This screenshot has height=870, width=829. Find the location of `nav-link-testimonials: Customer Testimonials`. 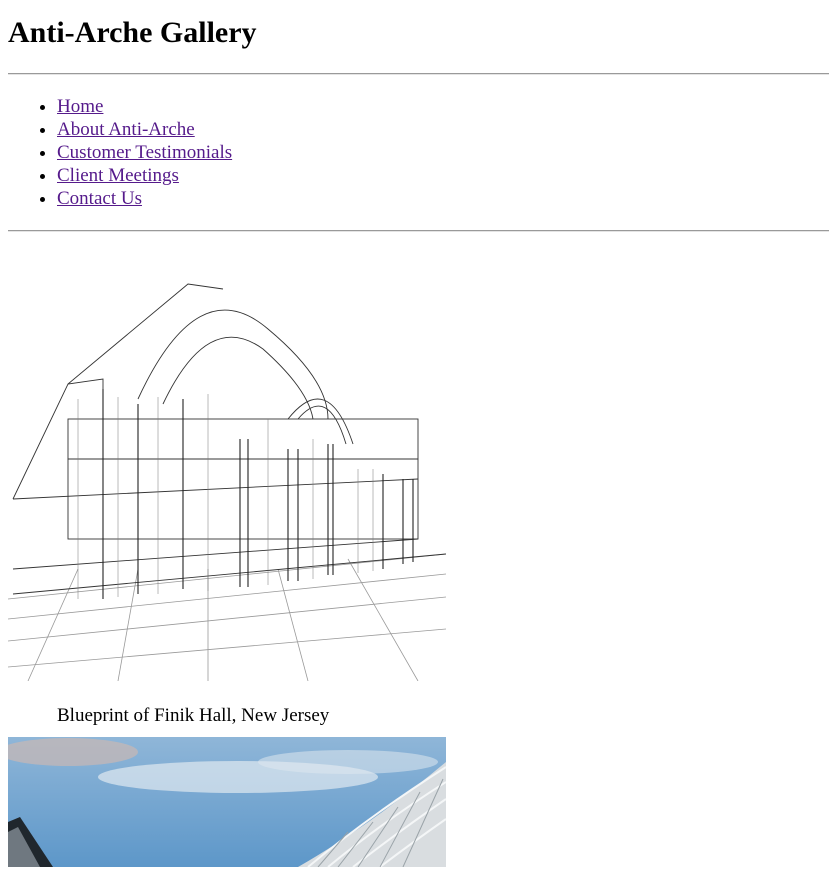

nav-link-testimonials: Customer Testimonials is located at coordinates (144, 152).